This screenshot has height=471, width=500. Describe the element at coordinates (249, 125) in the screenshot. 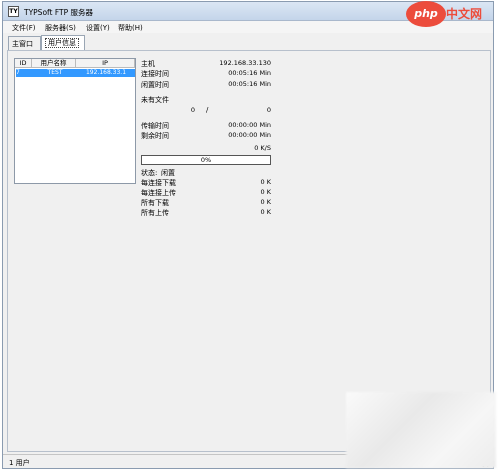

I see `transfer-time-value: 00:00:00 Min` at that location.